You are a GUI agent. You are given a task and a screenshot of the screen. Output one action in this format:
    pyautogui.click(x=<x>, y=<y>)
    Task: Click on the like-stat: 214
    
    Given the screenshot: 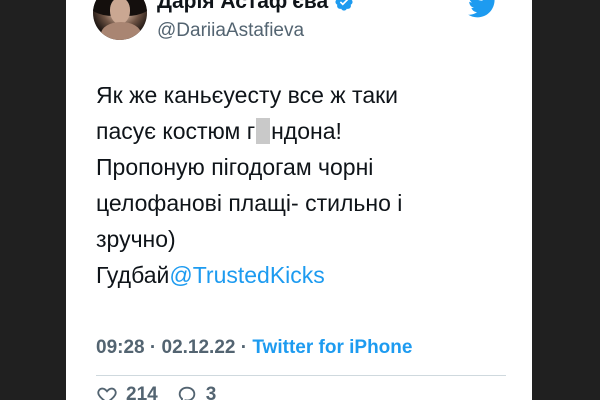 What is the action you would take?
    pyautogui.click(x=127, y=392)
    